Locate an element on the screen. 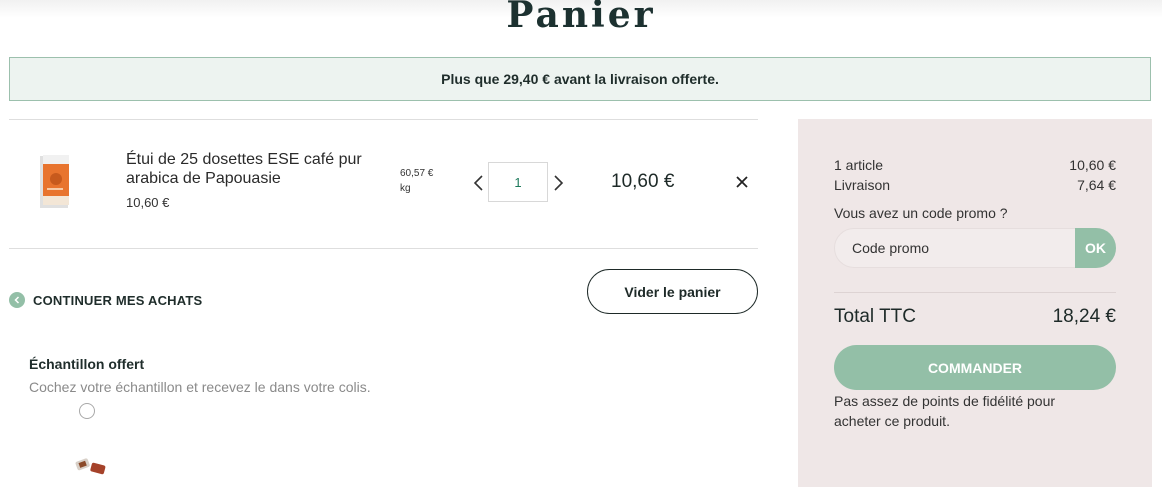 This screenshot has height=495, width=1162. line-total: 10,60 € is located at coordinates (643, 181).